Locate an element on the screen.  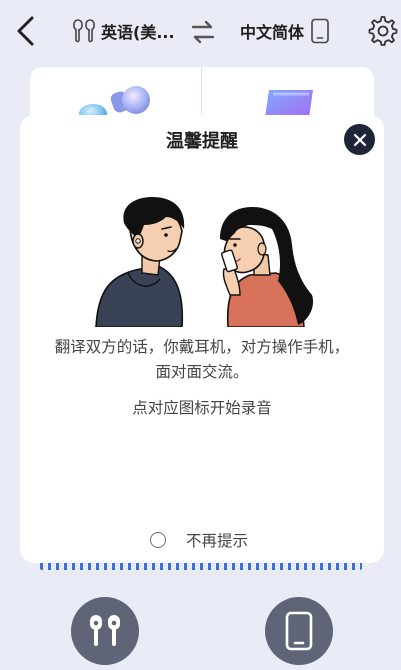
face-to-face-illustration is located at coordinates (204, 262).